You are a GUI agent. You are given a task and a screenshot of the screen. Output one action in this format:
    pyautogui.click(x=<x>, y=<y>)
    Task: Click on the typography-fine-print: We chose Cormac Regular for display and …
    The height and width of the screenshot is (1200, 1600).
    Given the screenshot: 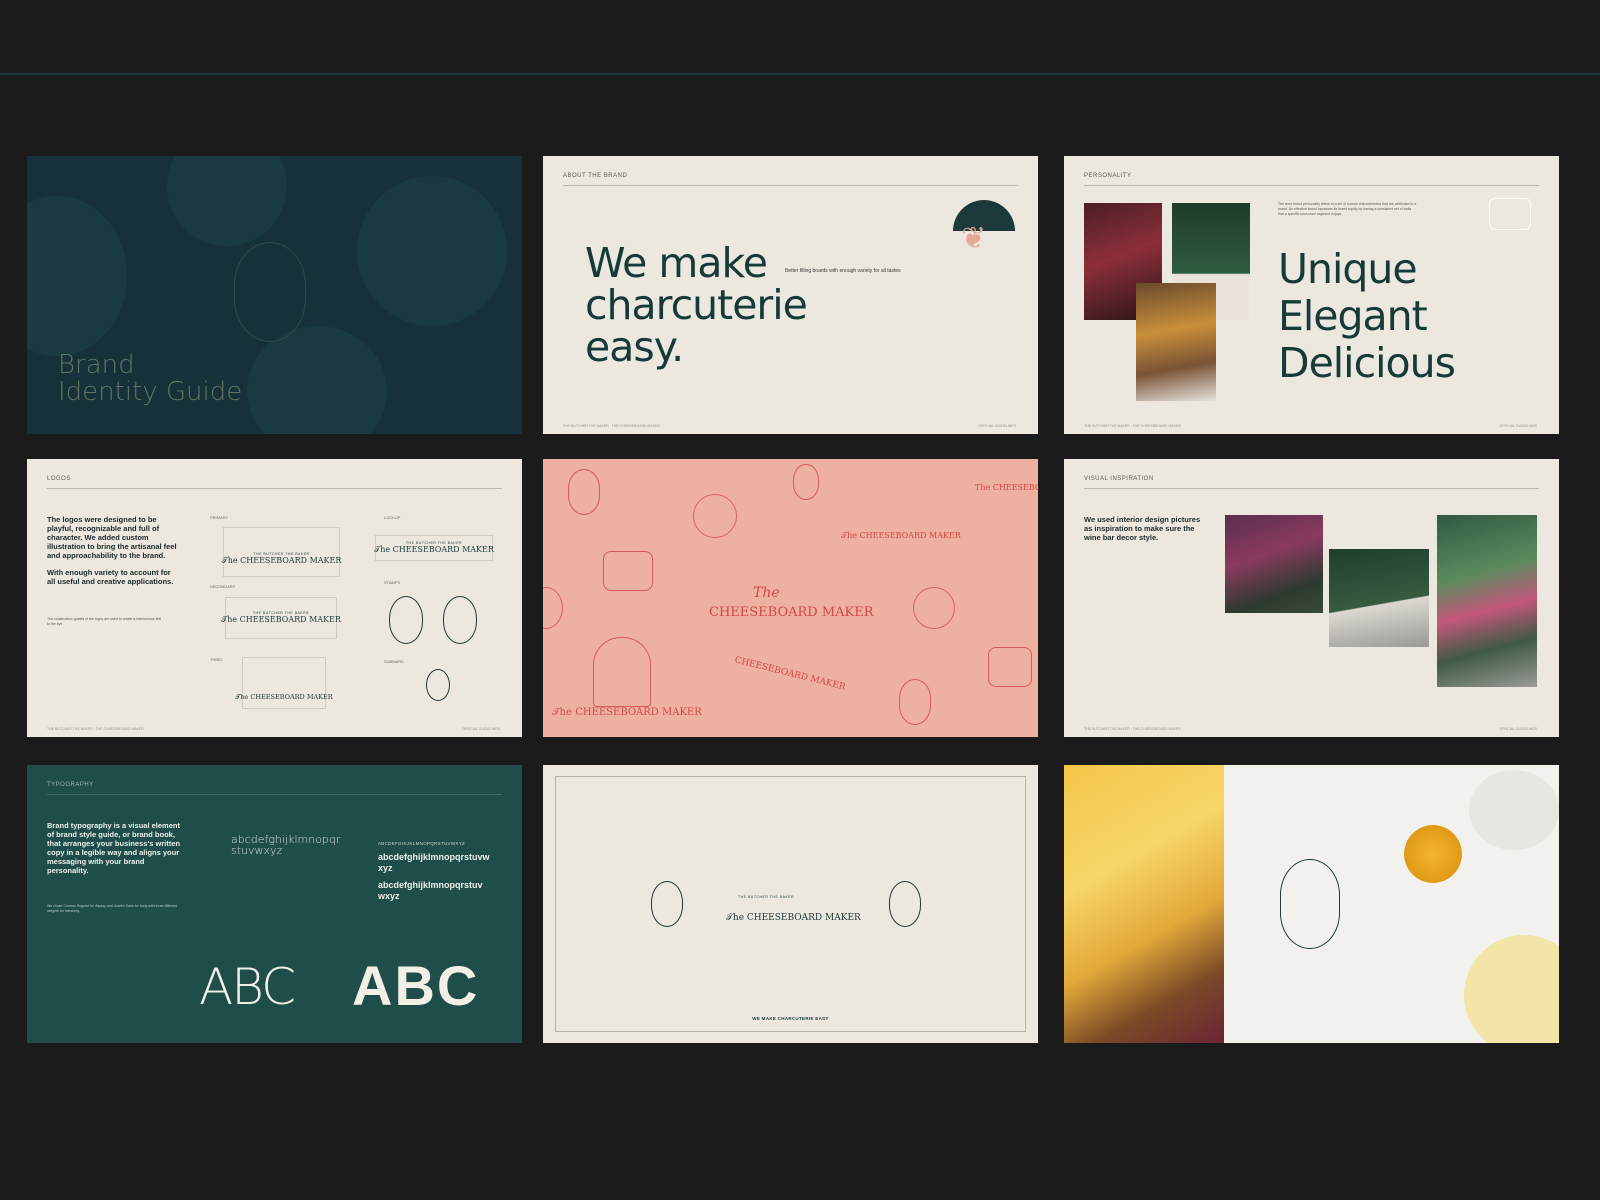 What is the action you would take?
    pyautogui.click(x=112, y=908)
    